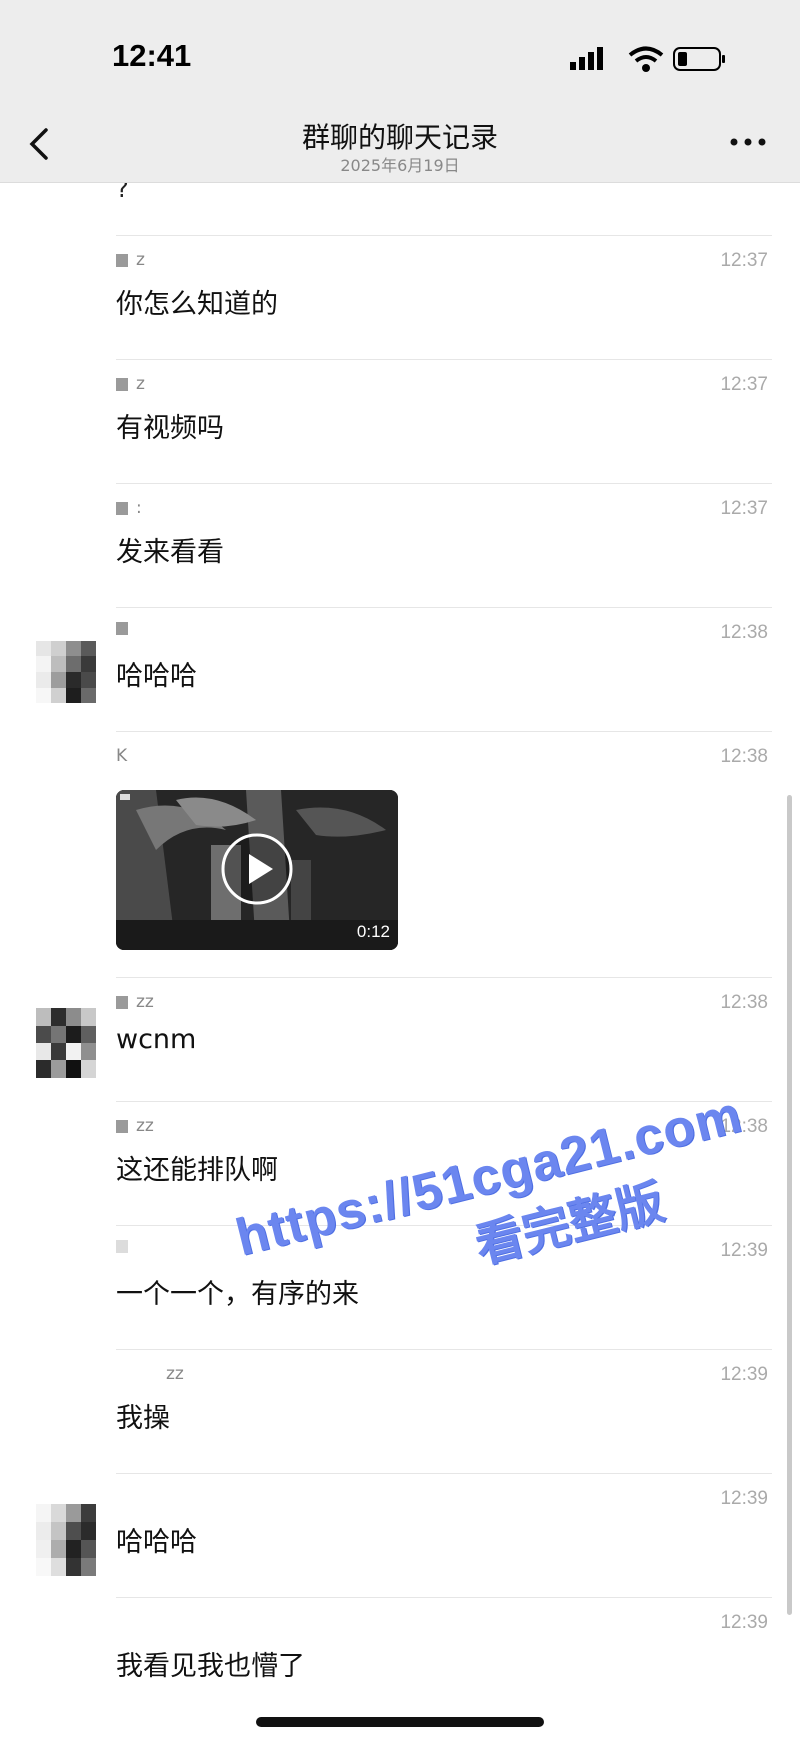 This screenshot has height=1739, width=800. Describe the element at coordinates (400, 1722) in the screenshot. I see `home-indicator` at that location.